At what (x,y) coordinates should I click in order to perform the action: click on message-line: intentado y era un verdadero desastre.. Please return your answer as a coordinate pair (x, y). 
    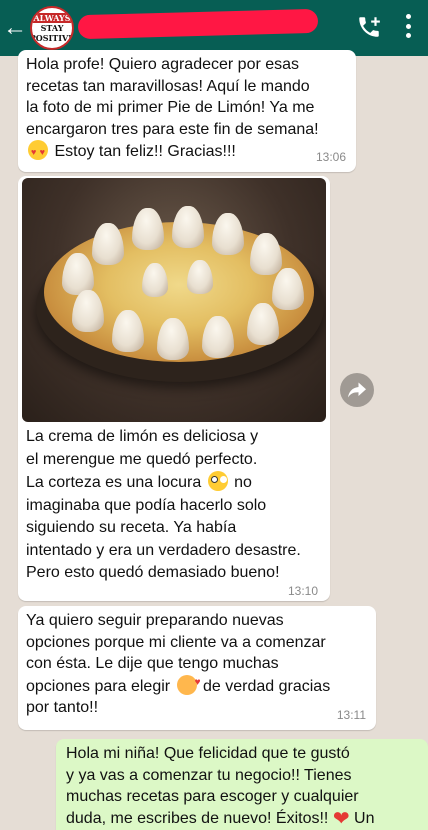
    Looking at the image, I should click on (163, 550).